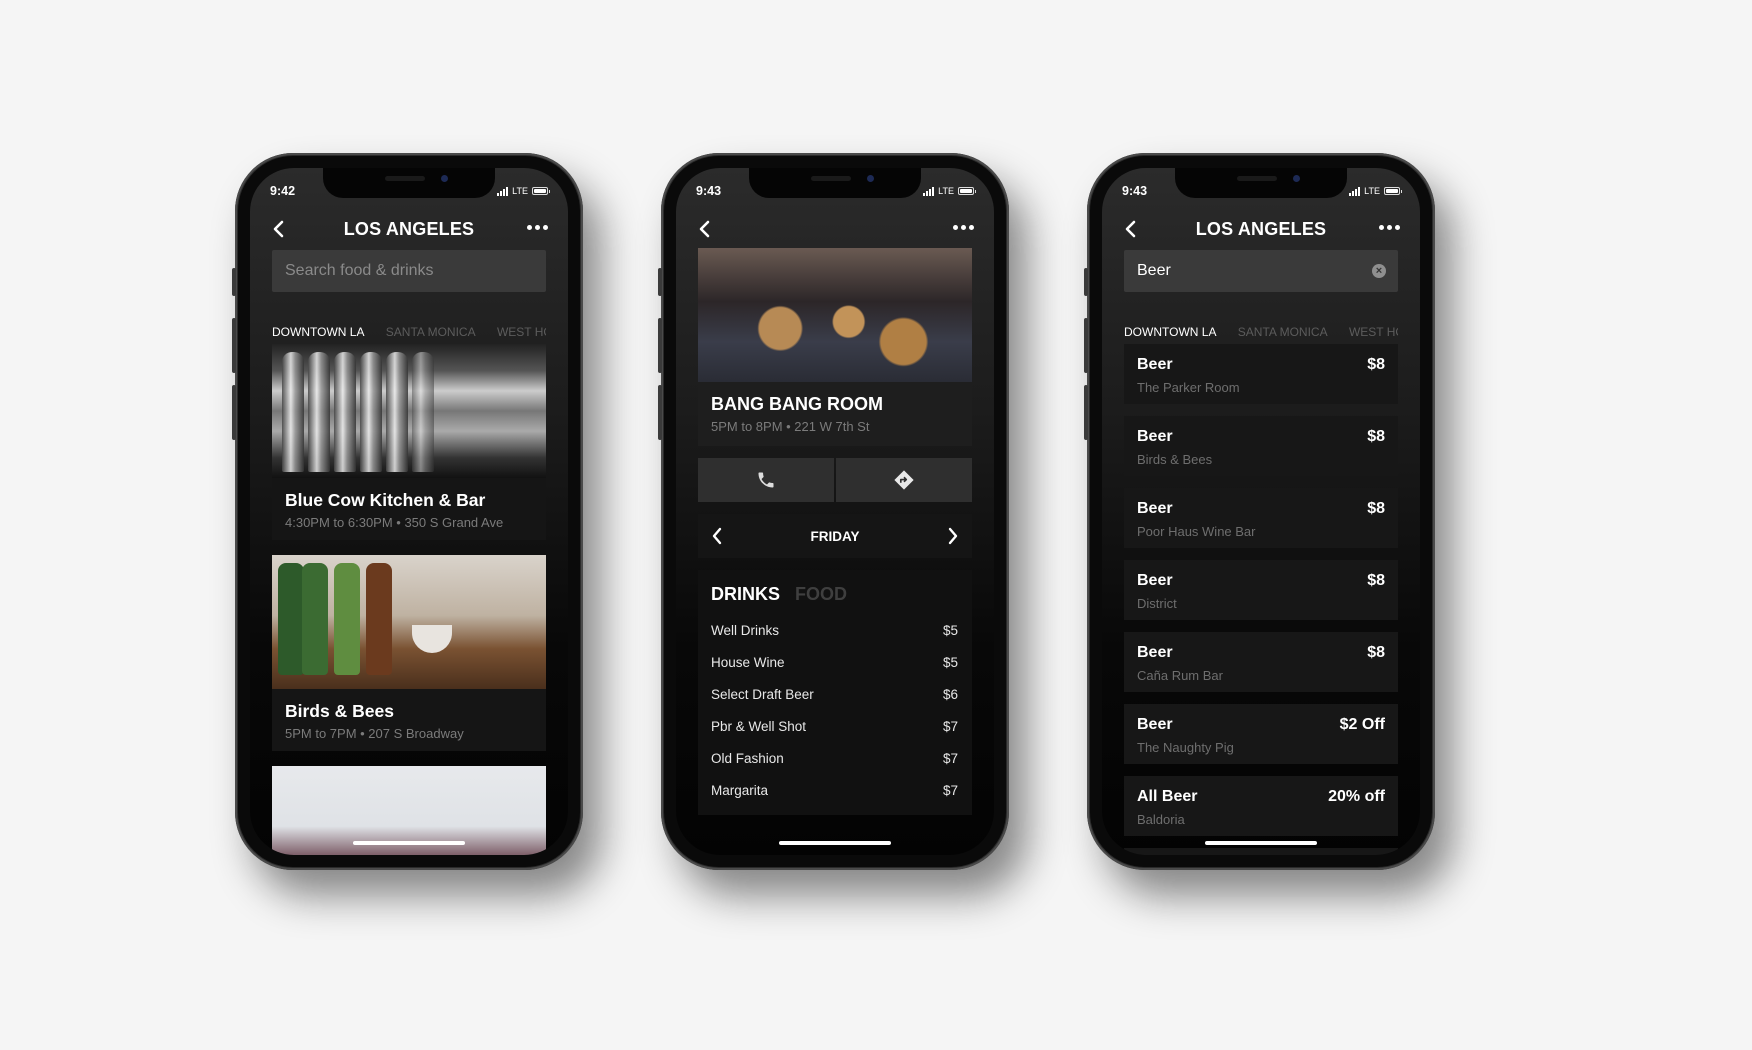 The height and width of the screenshot is (1050, 1752). I want to click on day-label: FRIDAY, so click(835, 536).